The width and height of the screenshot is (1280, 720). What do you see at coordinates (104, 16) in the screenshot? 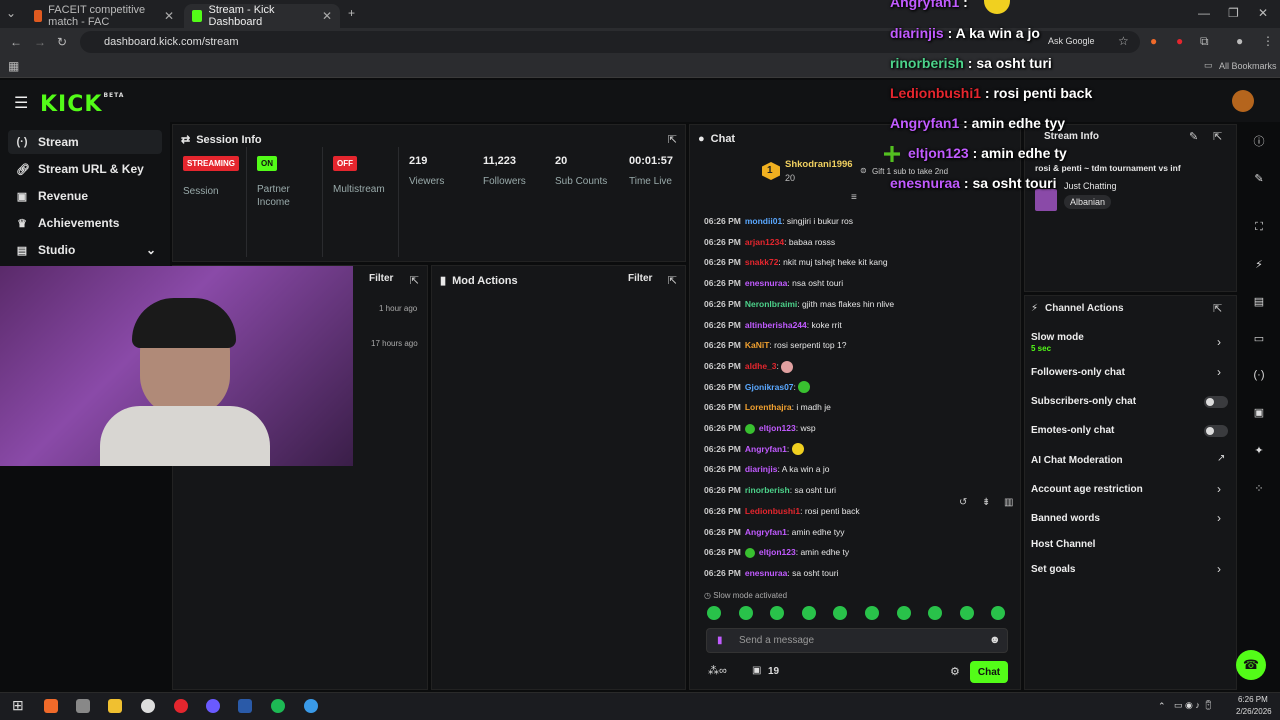
I see `tab-faceit: FACEIT competitive match - FAC ✕` at bounding box center [104, 16].